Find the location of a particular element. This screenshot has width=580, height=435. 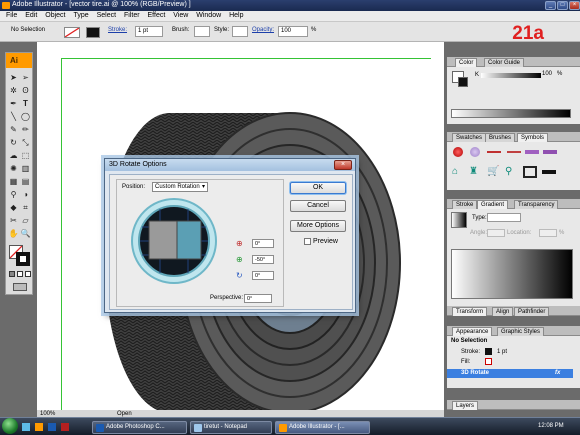

more-options-button: More Options is located at coordinates (318, 226).